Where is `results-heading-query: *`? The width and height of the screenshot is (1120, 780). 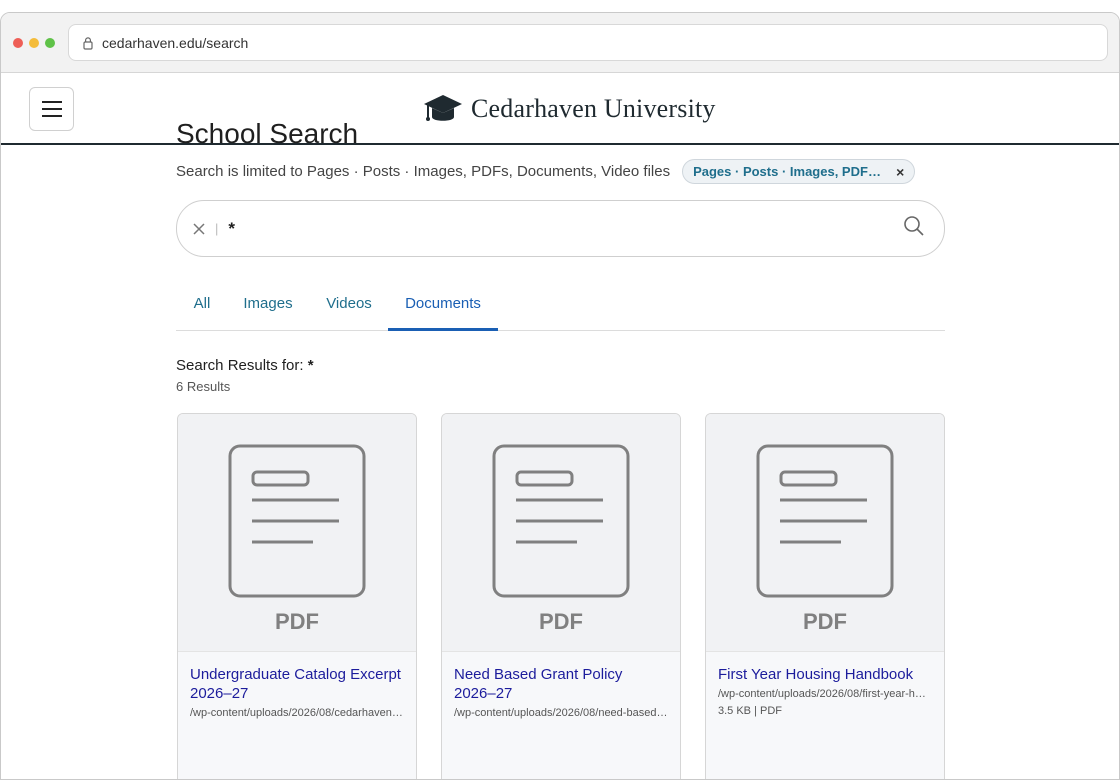 results-heading-query: * is located at coordinates (310, 365).